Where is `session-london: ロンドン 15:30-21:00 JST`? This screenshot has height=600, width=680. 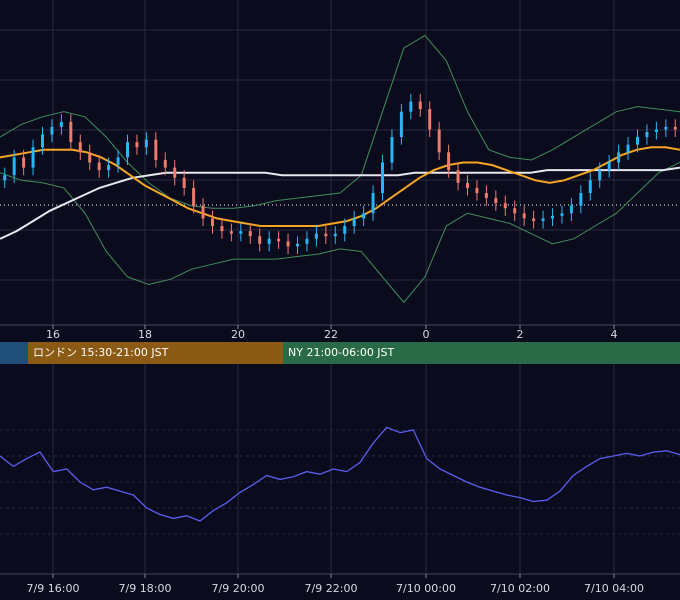
session-london: ロンドン 15:30-21:00 JST is located at coordinates (155, 353).